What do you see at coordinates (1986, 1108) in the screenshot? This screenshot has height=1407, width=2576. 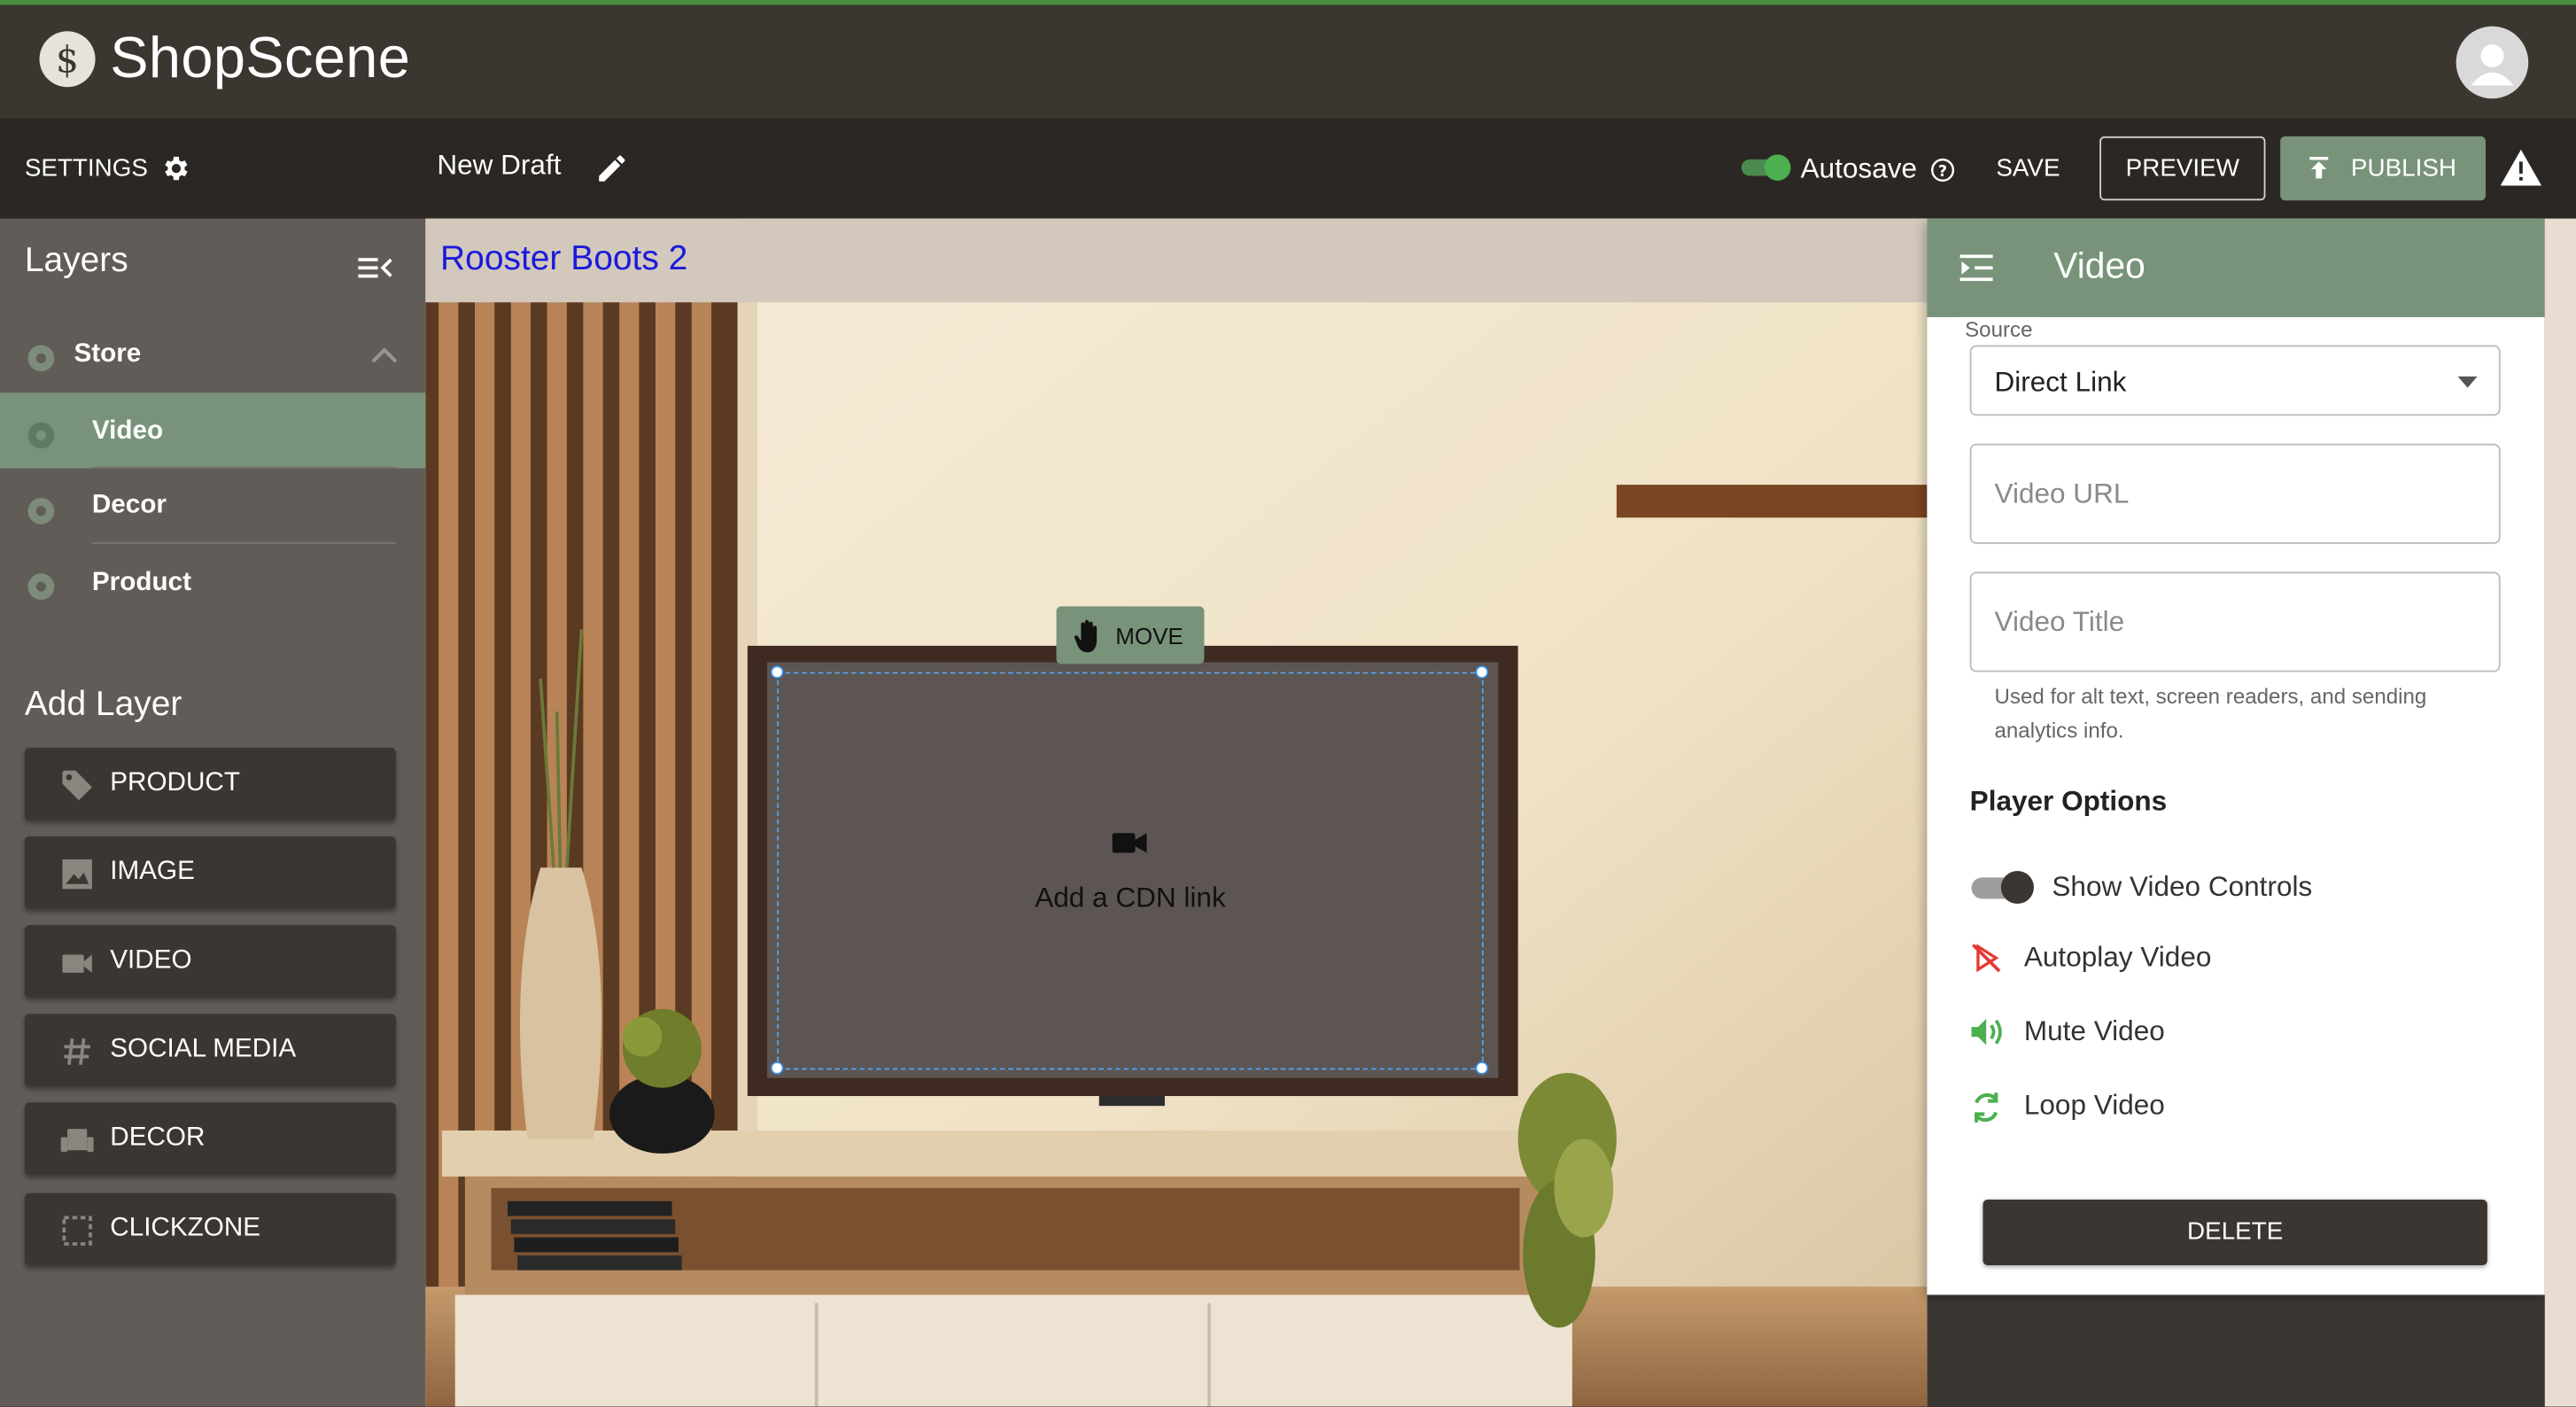 I see `loop-icon` at bounding box center [1986, 1108].